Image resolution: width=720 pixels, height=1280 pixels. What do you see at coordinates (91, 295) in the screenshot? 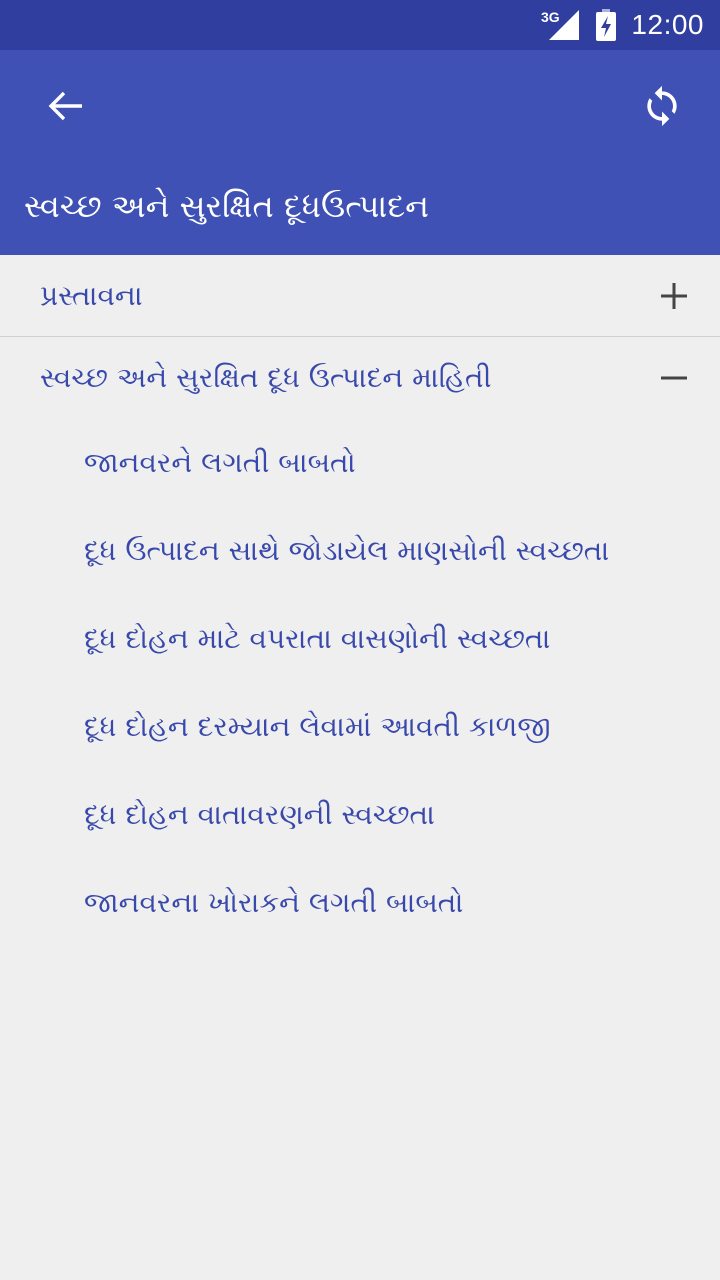
I see `group-label: પ્રસ્તાવના` at bounding box center [91, 295].